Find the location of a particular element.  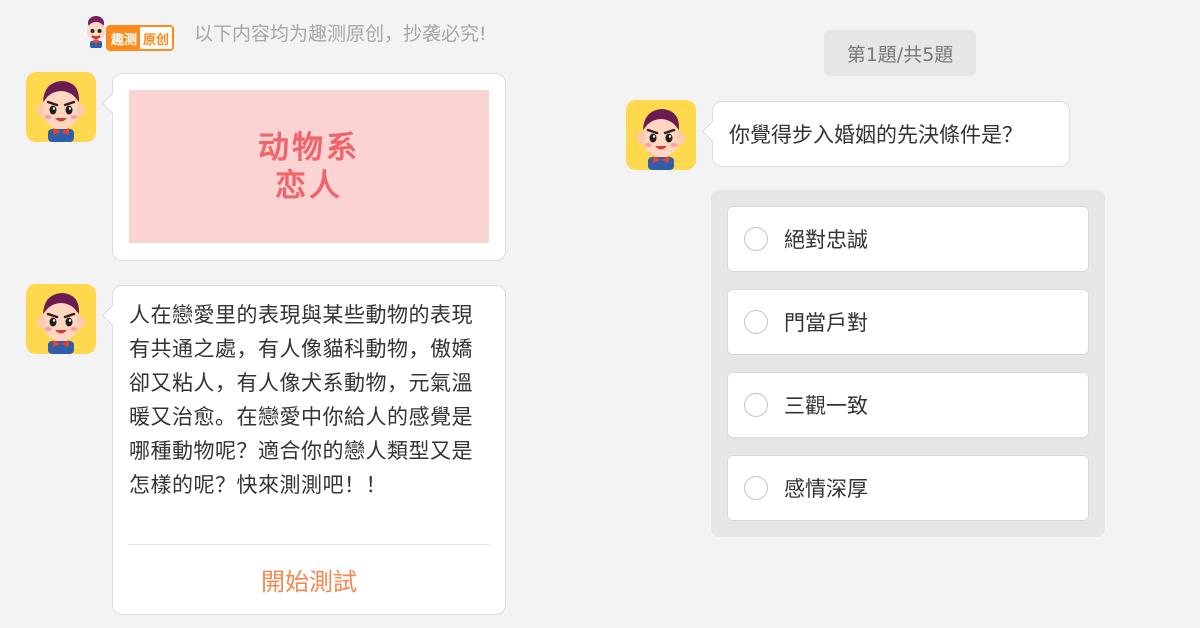

answer-option-2: 門當戶對 is located at coordinates (908, 322).